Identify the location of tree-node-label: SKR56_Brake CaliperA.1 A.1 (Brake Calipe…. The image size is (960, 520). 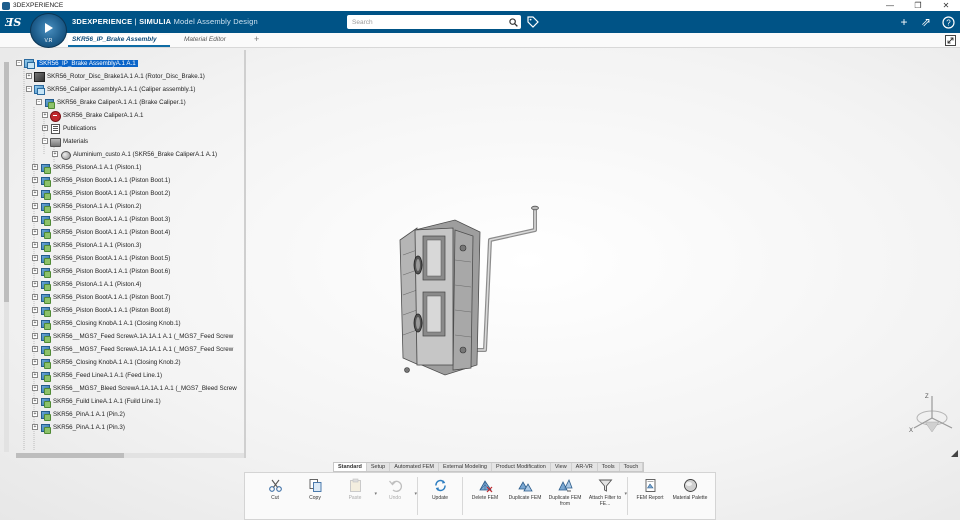
(121, 102).